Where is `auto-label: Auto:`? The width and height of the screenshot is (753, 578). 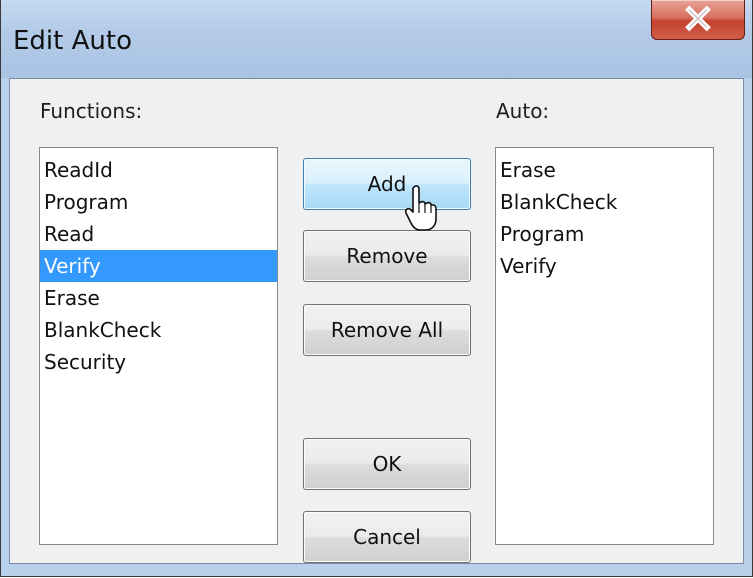 auto-label: Auto: is located at coordinates (523, 111).